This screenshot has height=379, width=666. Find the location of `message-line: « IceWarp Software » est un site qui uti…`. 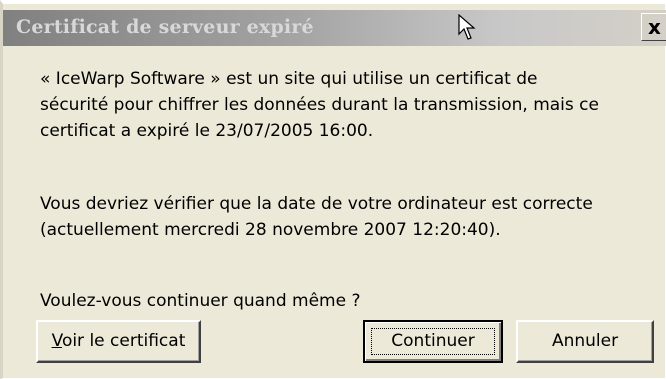

message-line: « IceWarp Software » est un site qui uti… is located at coordinates (289, 79).